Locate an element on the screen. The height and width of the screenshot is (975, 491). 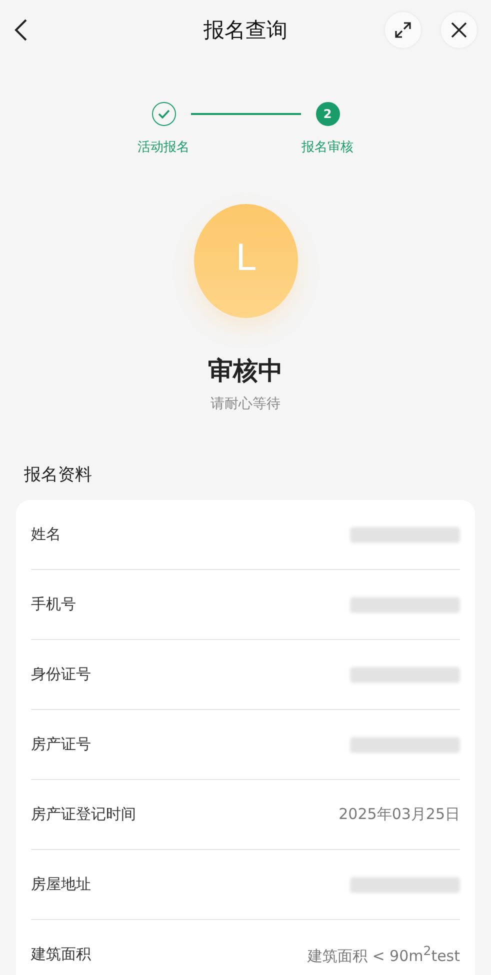
step-indicator: 2 is located at coordinates (328, 114).